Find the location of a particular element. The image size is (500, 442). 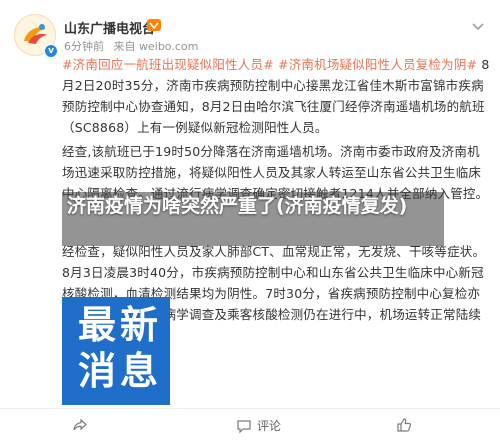

thumbnail-glyph: 消 is located at coordinates (97, 371).